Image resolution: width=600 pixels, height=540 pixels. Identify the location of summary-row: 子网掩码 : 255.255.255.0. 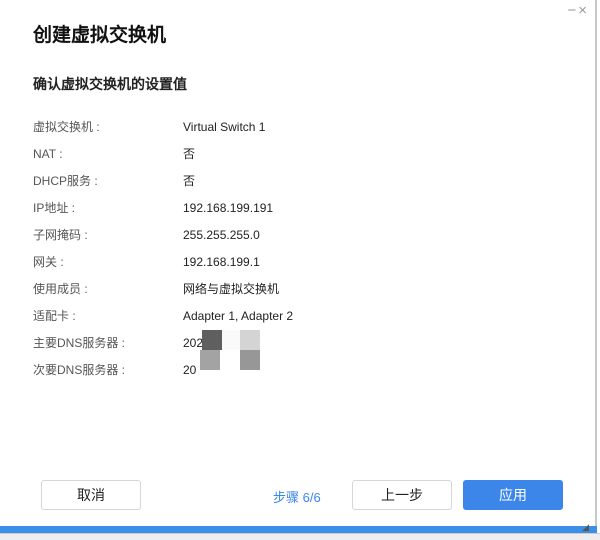
(163, 234).